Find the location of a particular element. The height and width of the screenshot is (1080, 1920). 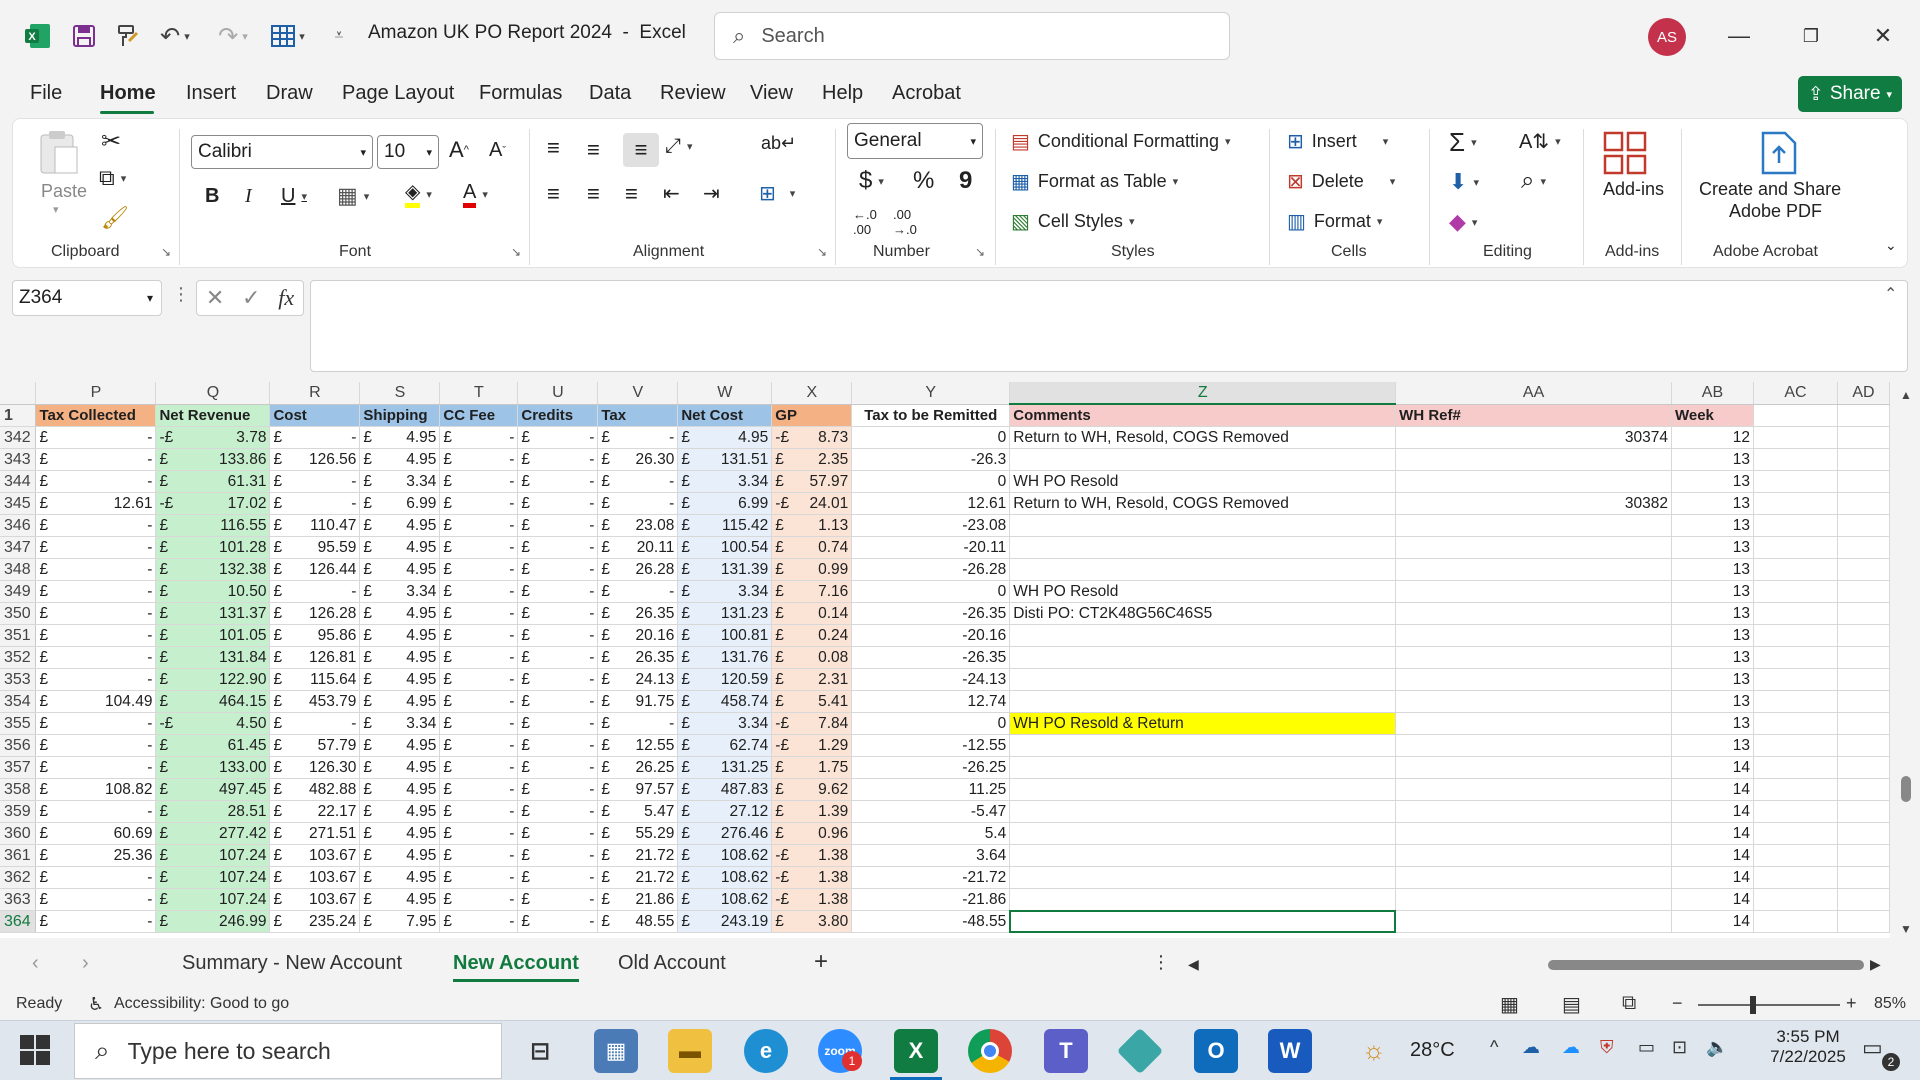

comma-style-icon: 9 is located at coordinates (965, 181).